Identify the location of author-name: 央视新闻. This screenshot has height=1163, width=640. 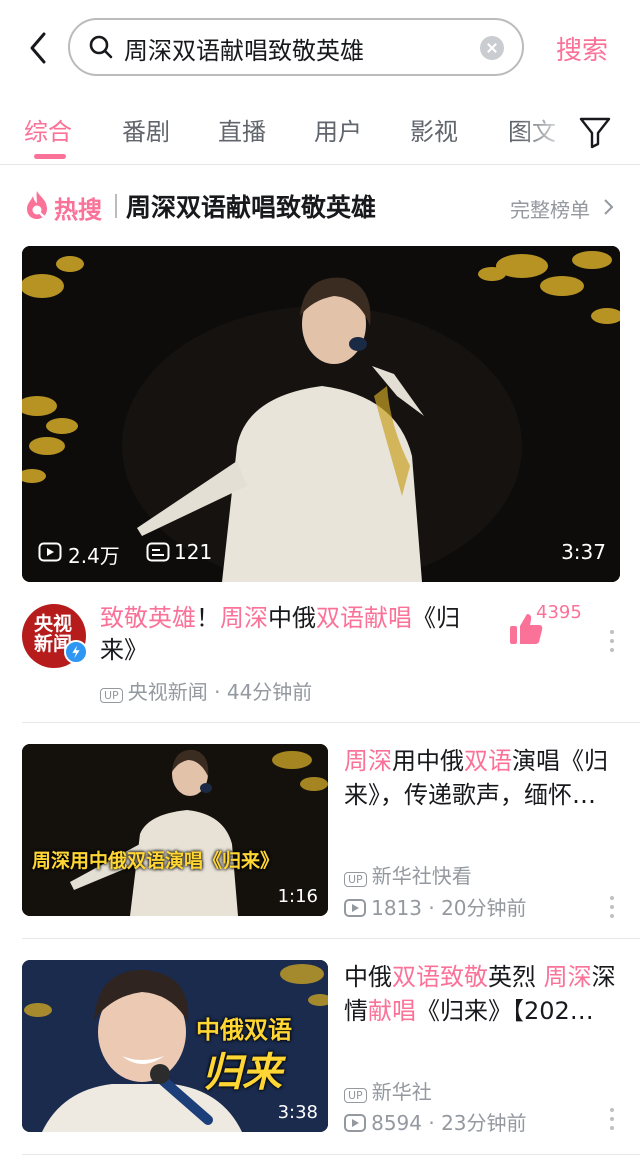
(168, 692).